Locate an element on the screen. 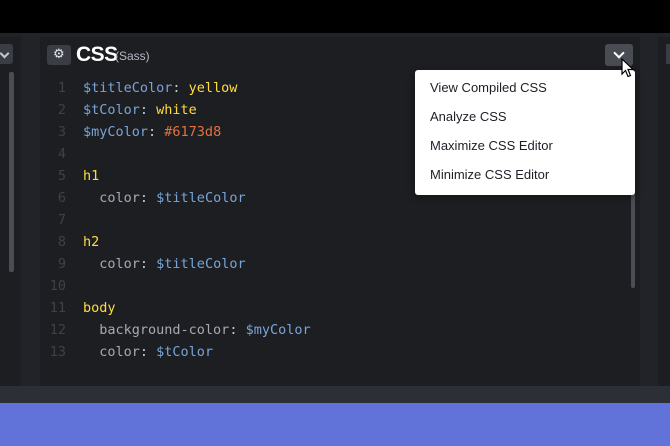 The width and height of the screenshot is (670, 446). css-editor-header: ⚙ CSS (Sass) is located at coordinates (340, 54).